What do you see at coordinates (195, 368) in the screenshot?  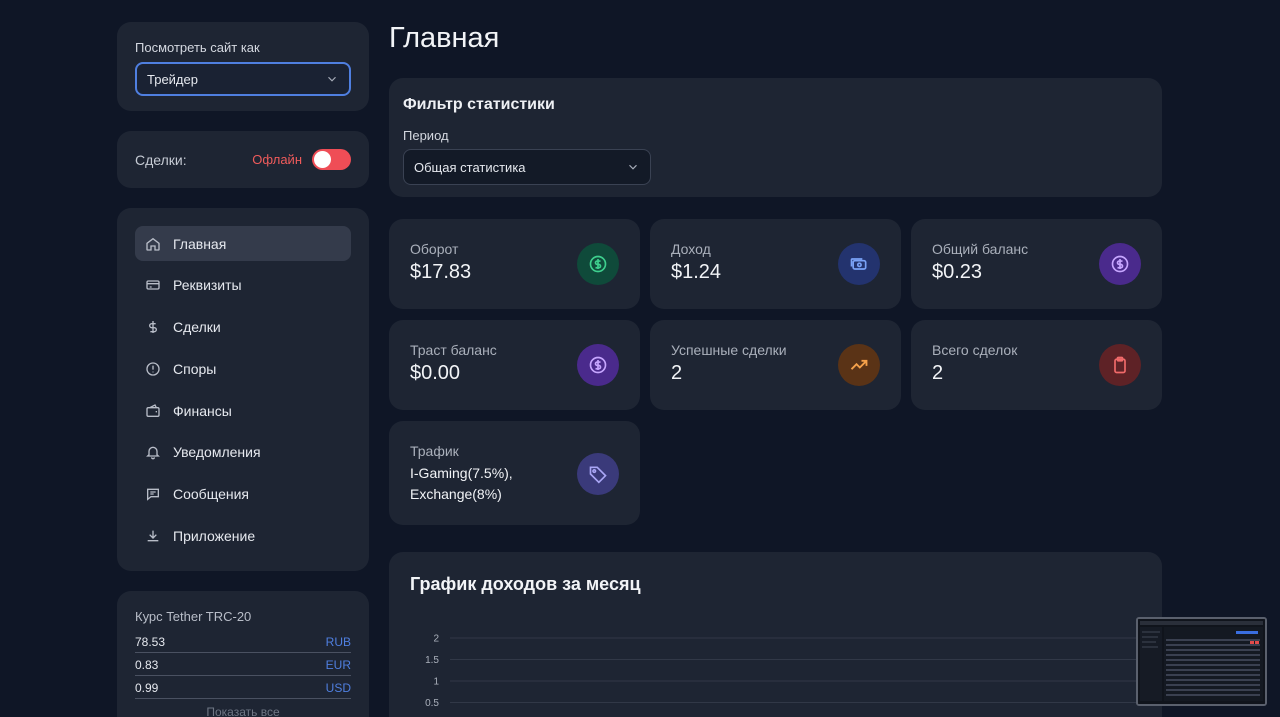 I see `sidebar-item-label: Споры` at bounding box center [195, 368].